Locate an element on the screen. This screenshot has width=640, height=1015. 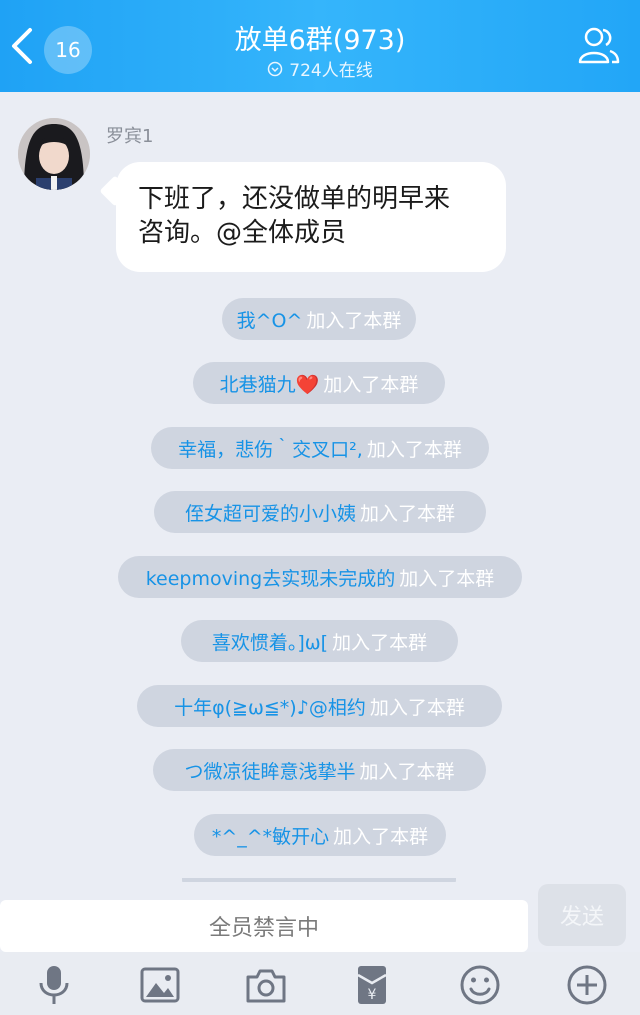
group-title: 放单6群(973) is located at coordinates (320, 37).